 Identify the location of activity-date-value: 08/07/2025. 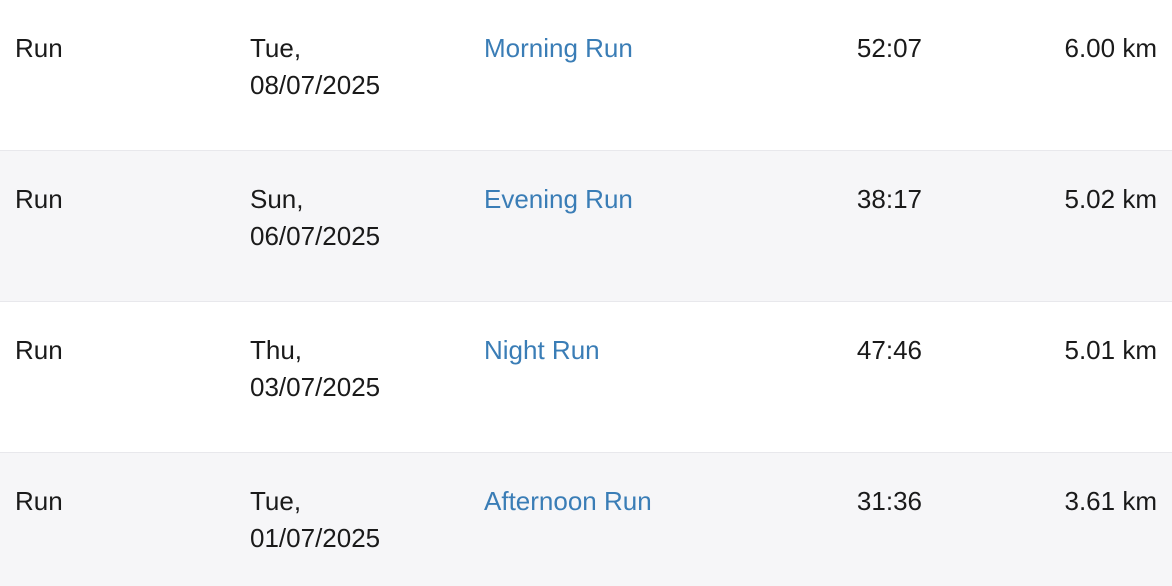
(315, 85).